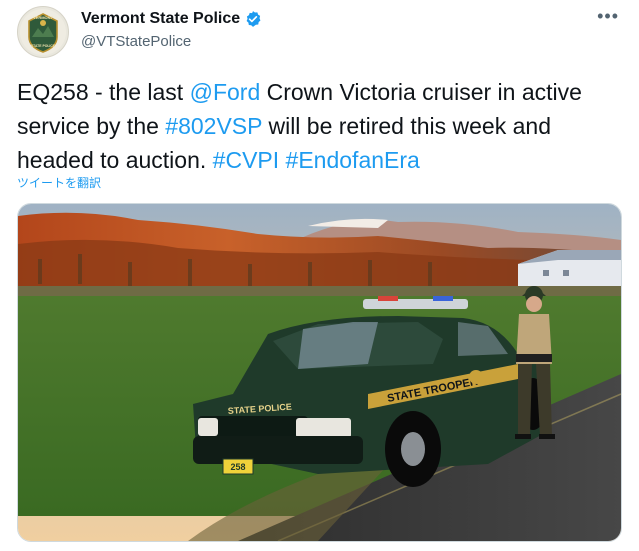 The image size is (639, 551). I want to click on account-handle: @VTStatePolice, so click(136, 41).